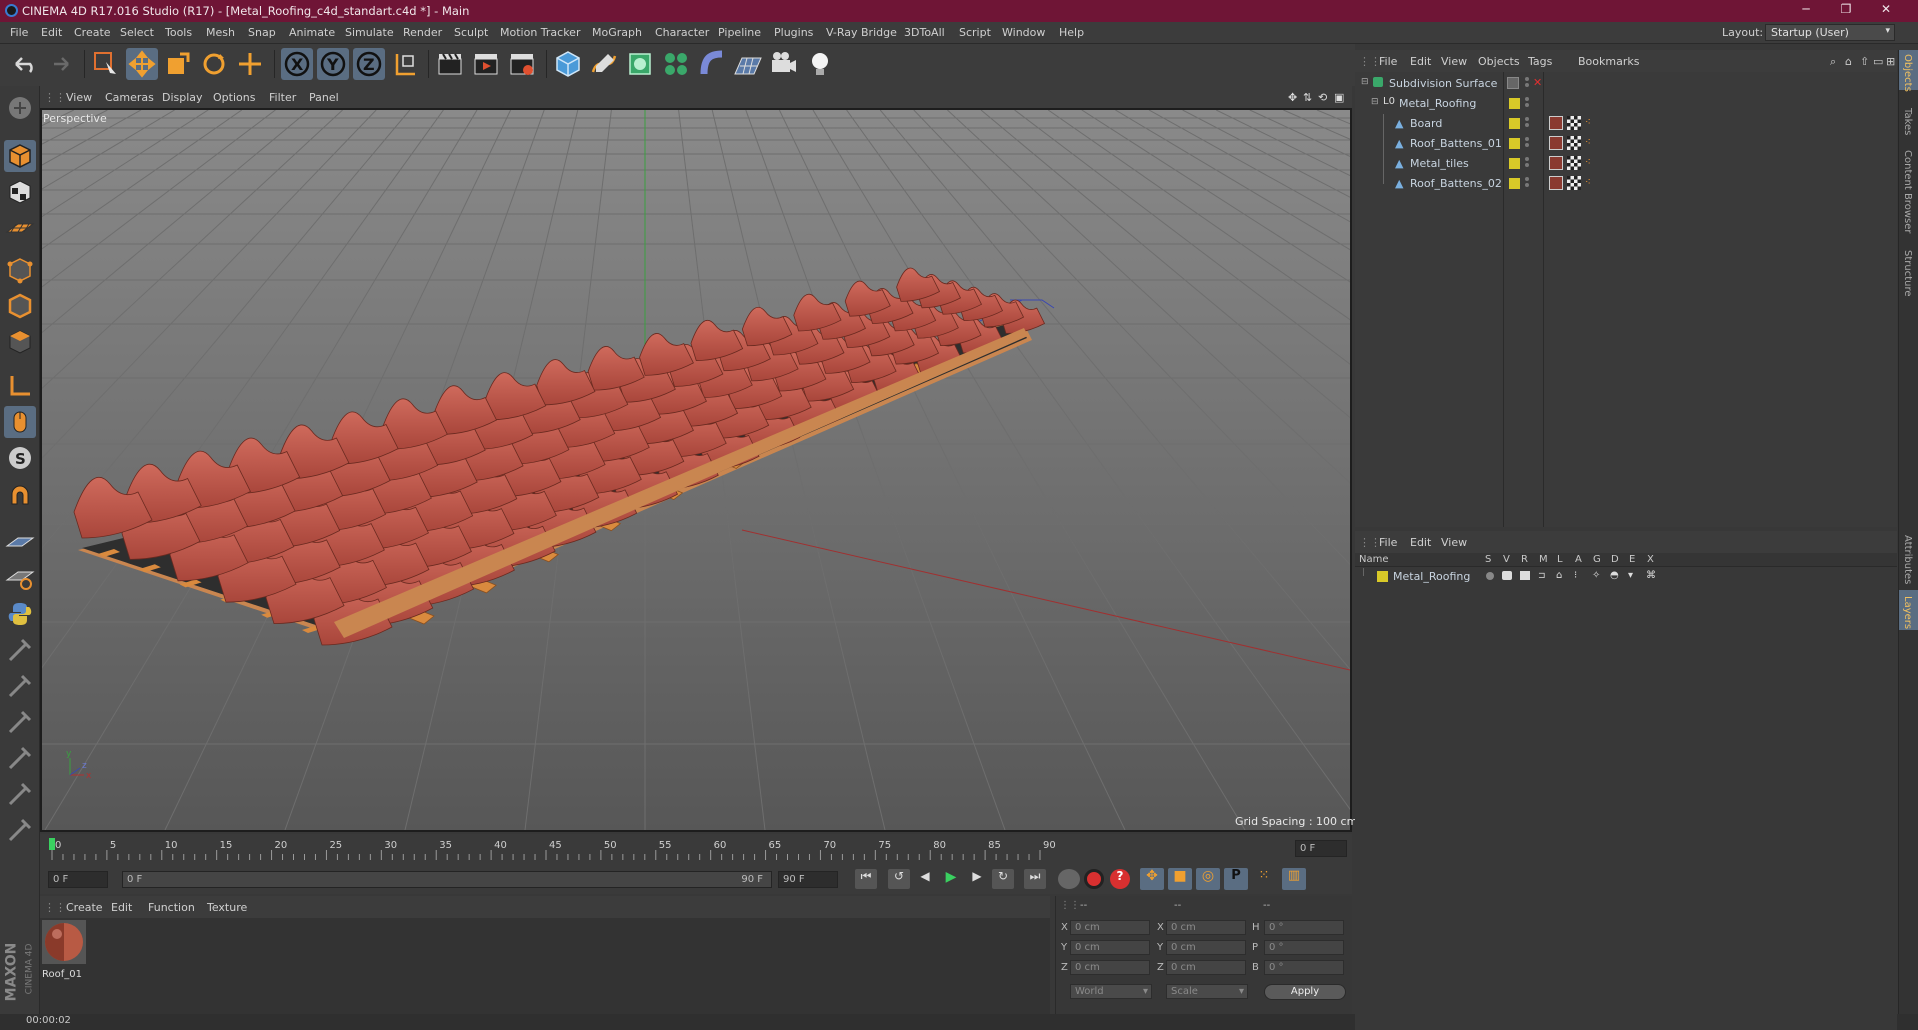  I want to click on object-menu-tags: Tags, so click(1540, 61).